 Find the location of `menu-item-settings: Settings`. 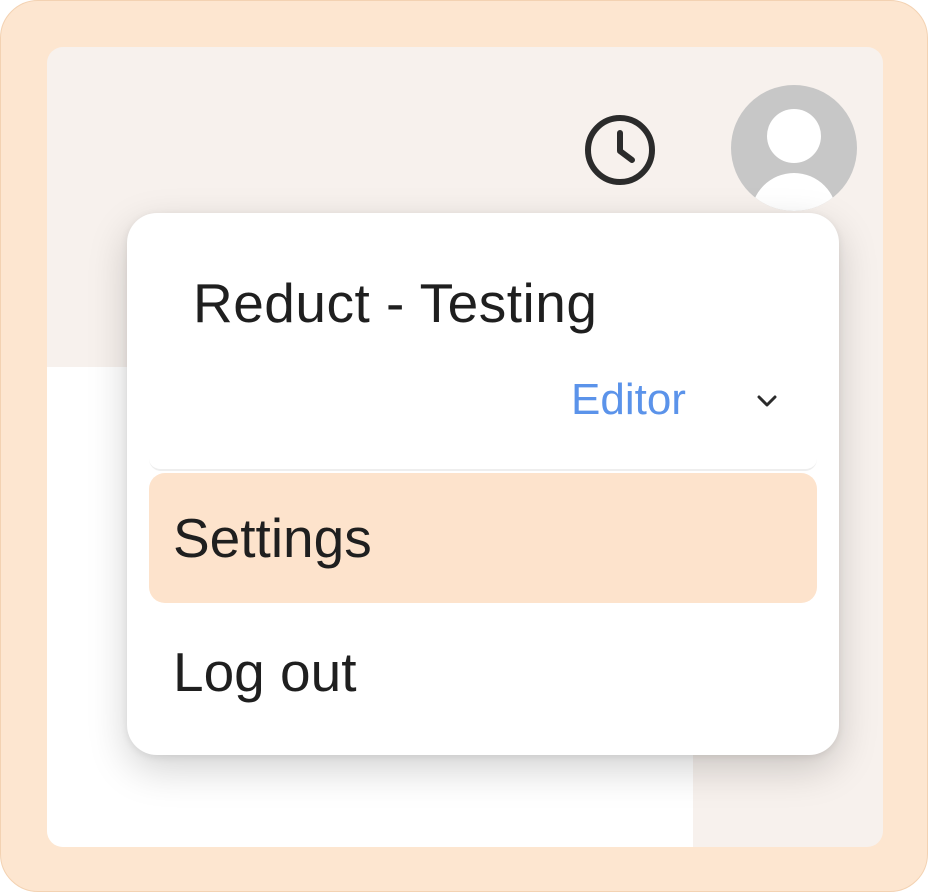

menu-item-settings: Settings is located at coordinates (483, 538).